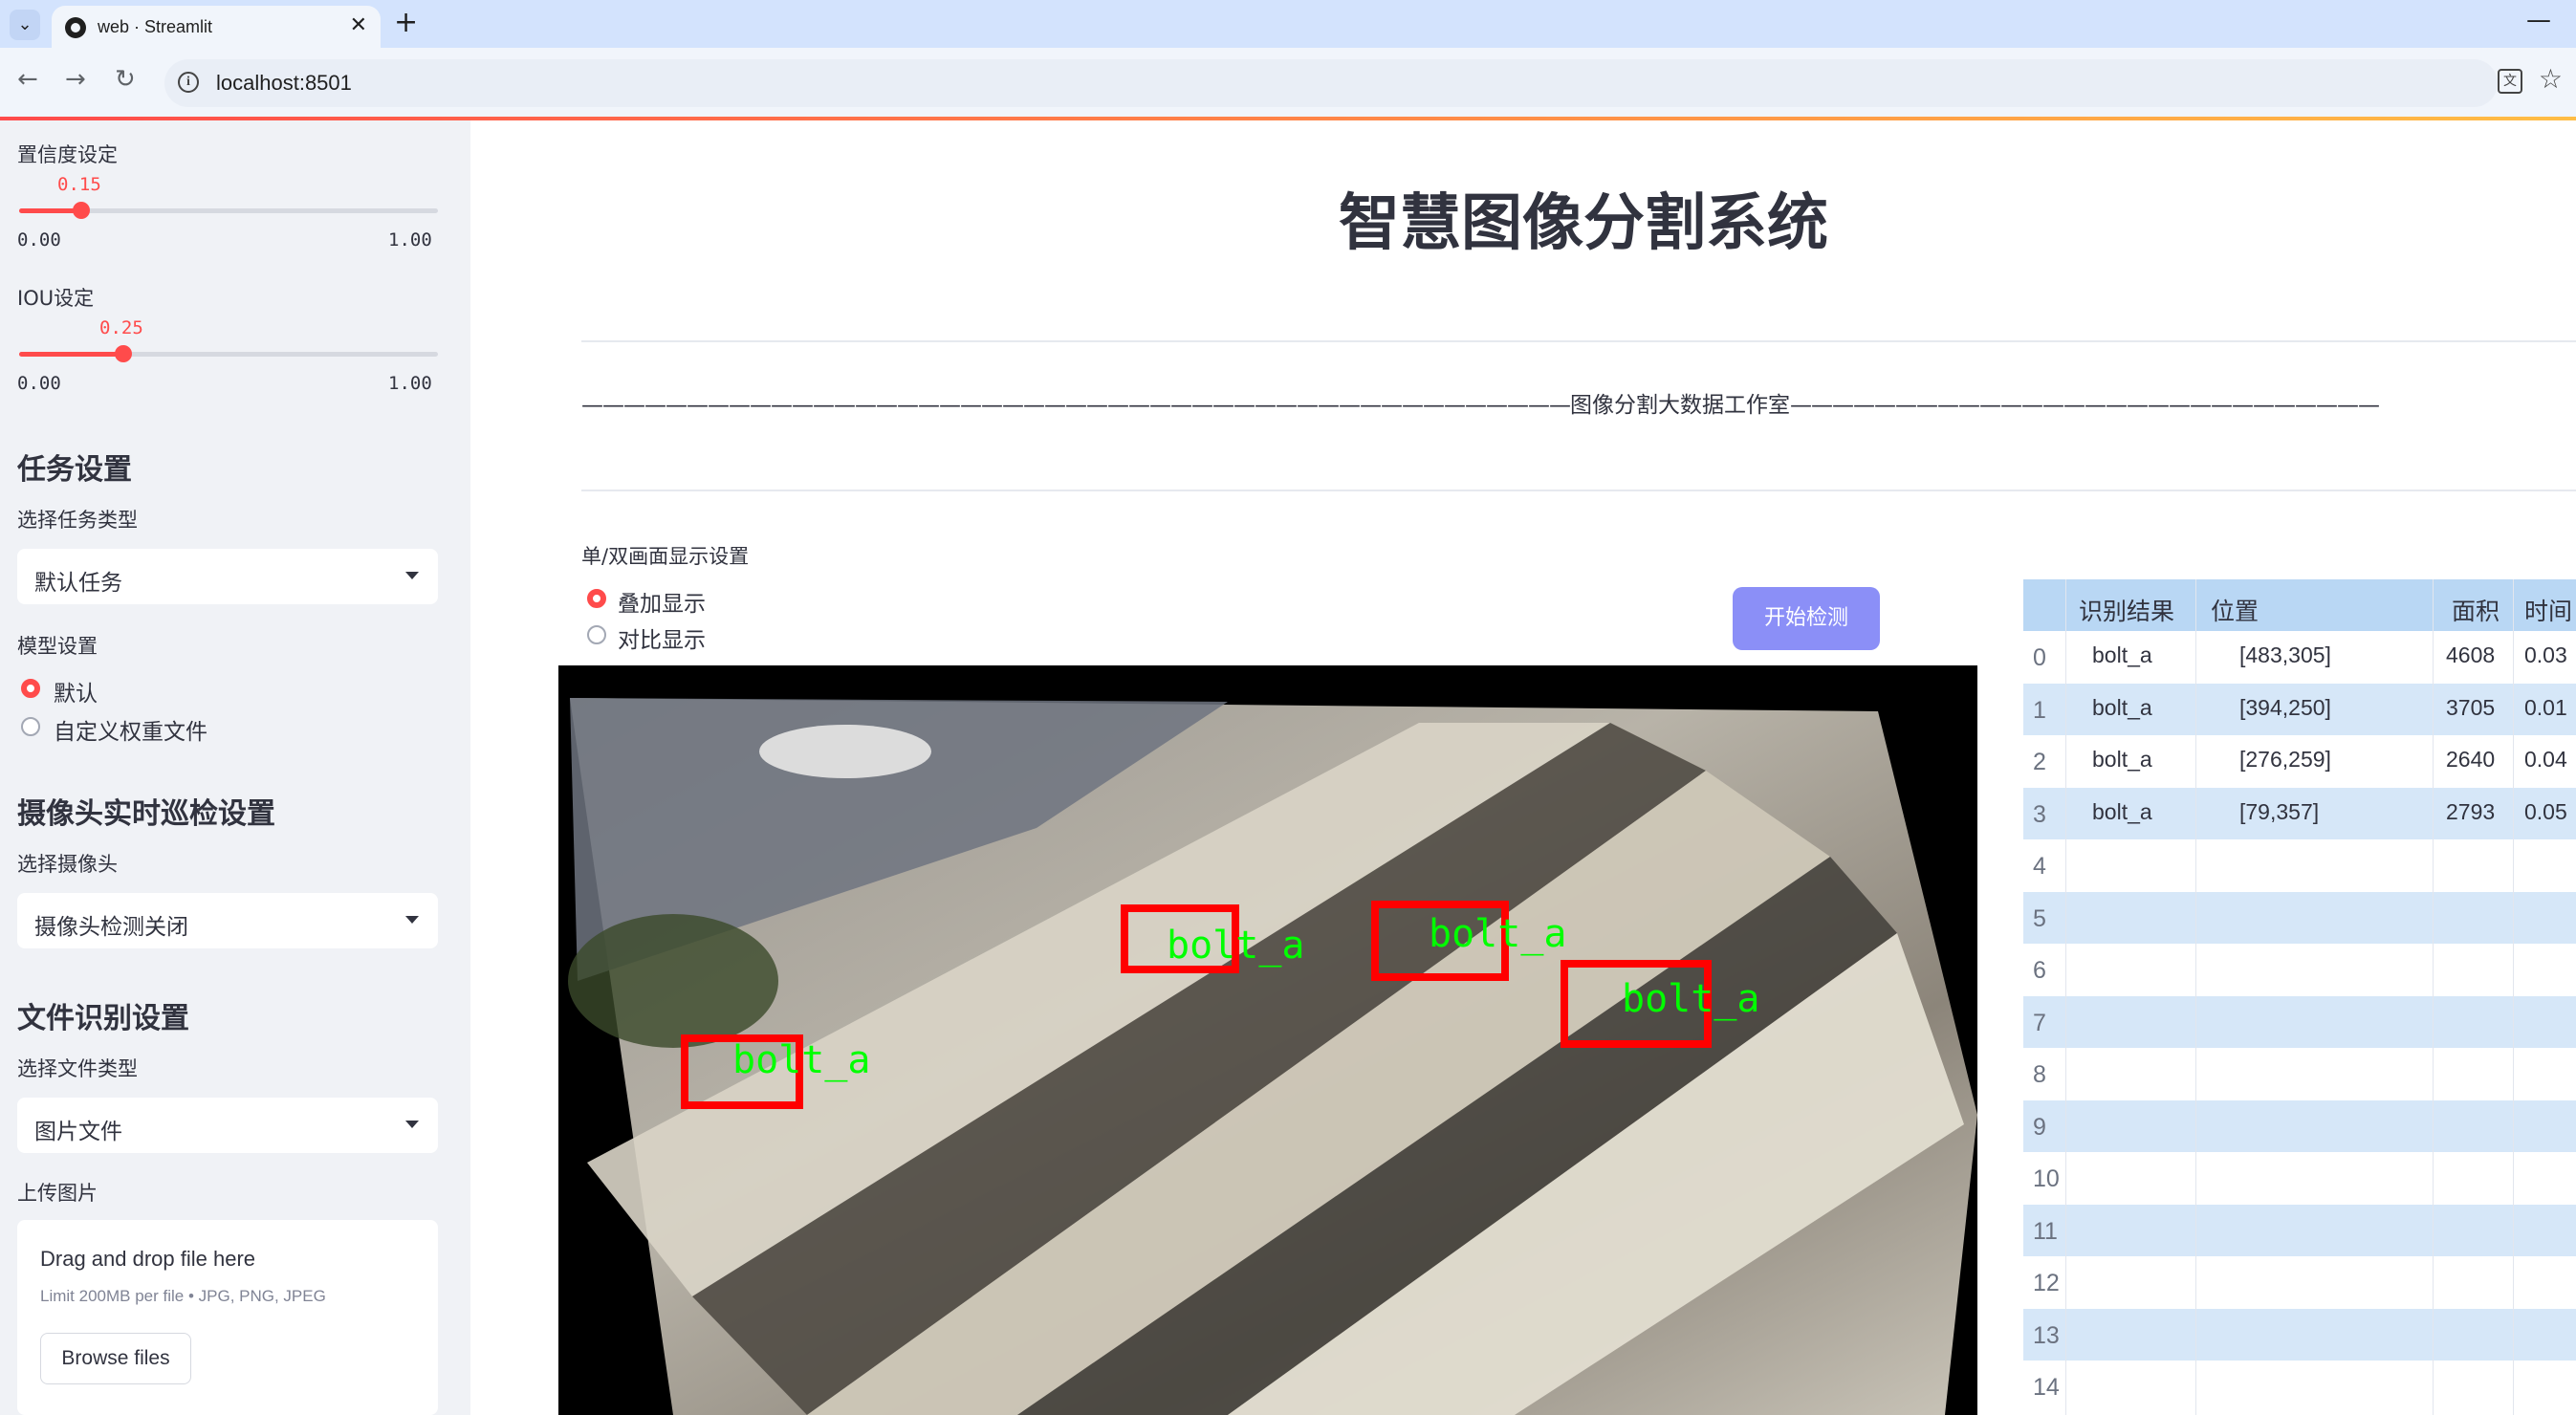  What do you see at coordinates (596, 634) in the screenshot?
I see `compare-display-radio` at bounding box center [596, 634].